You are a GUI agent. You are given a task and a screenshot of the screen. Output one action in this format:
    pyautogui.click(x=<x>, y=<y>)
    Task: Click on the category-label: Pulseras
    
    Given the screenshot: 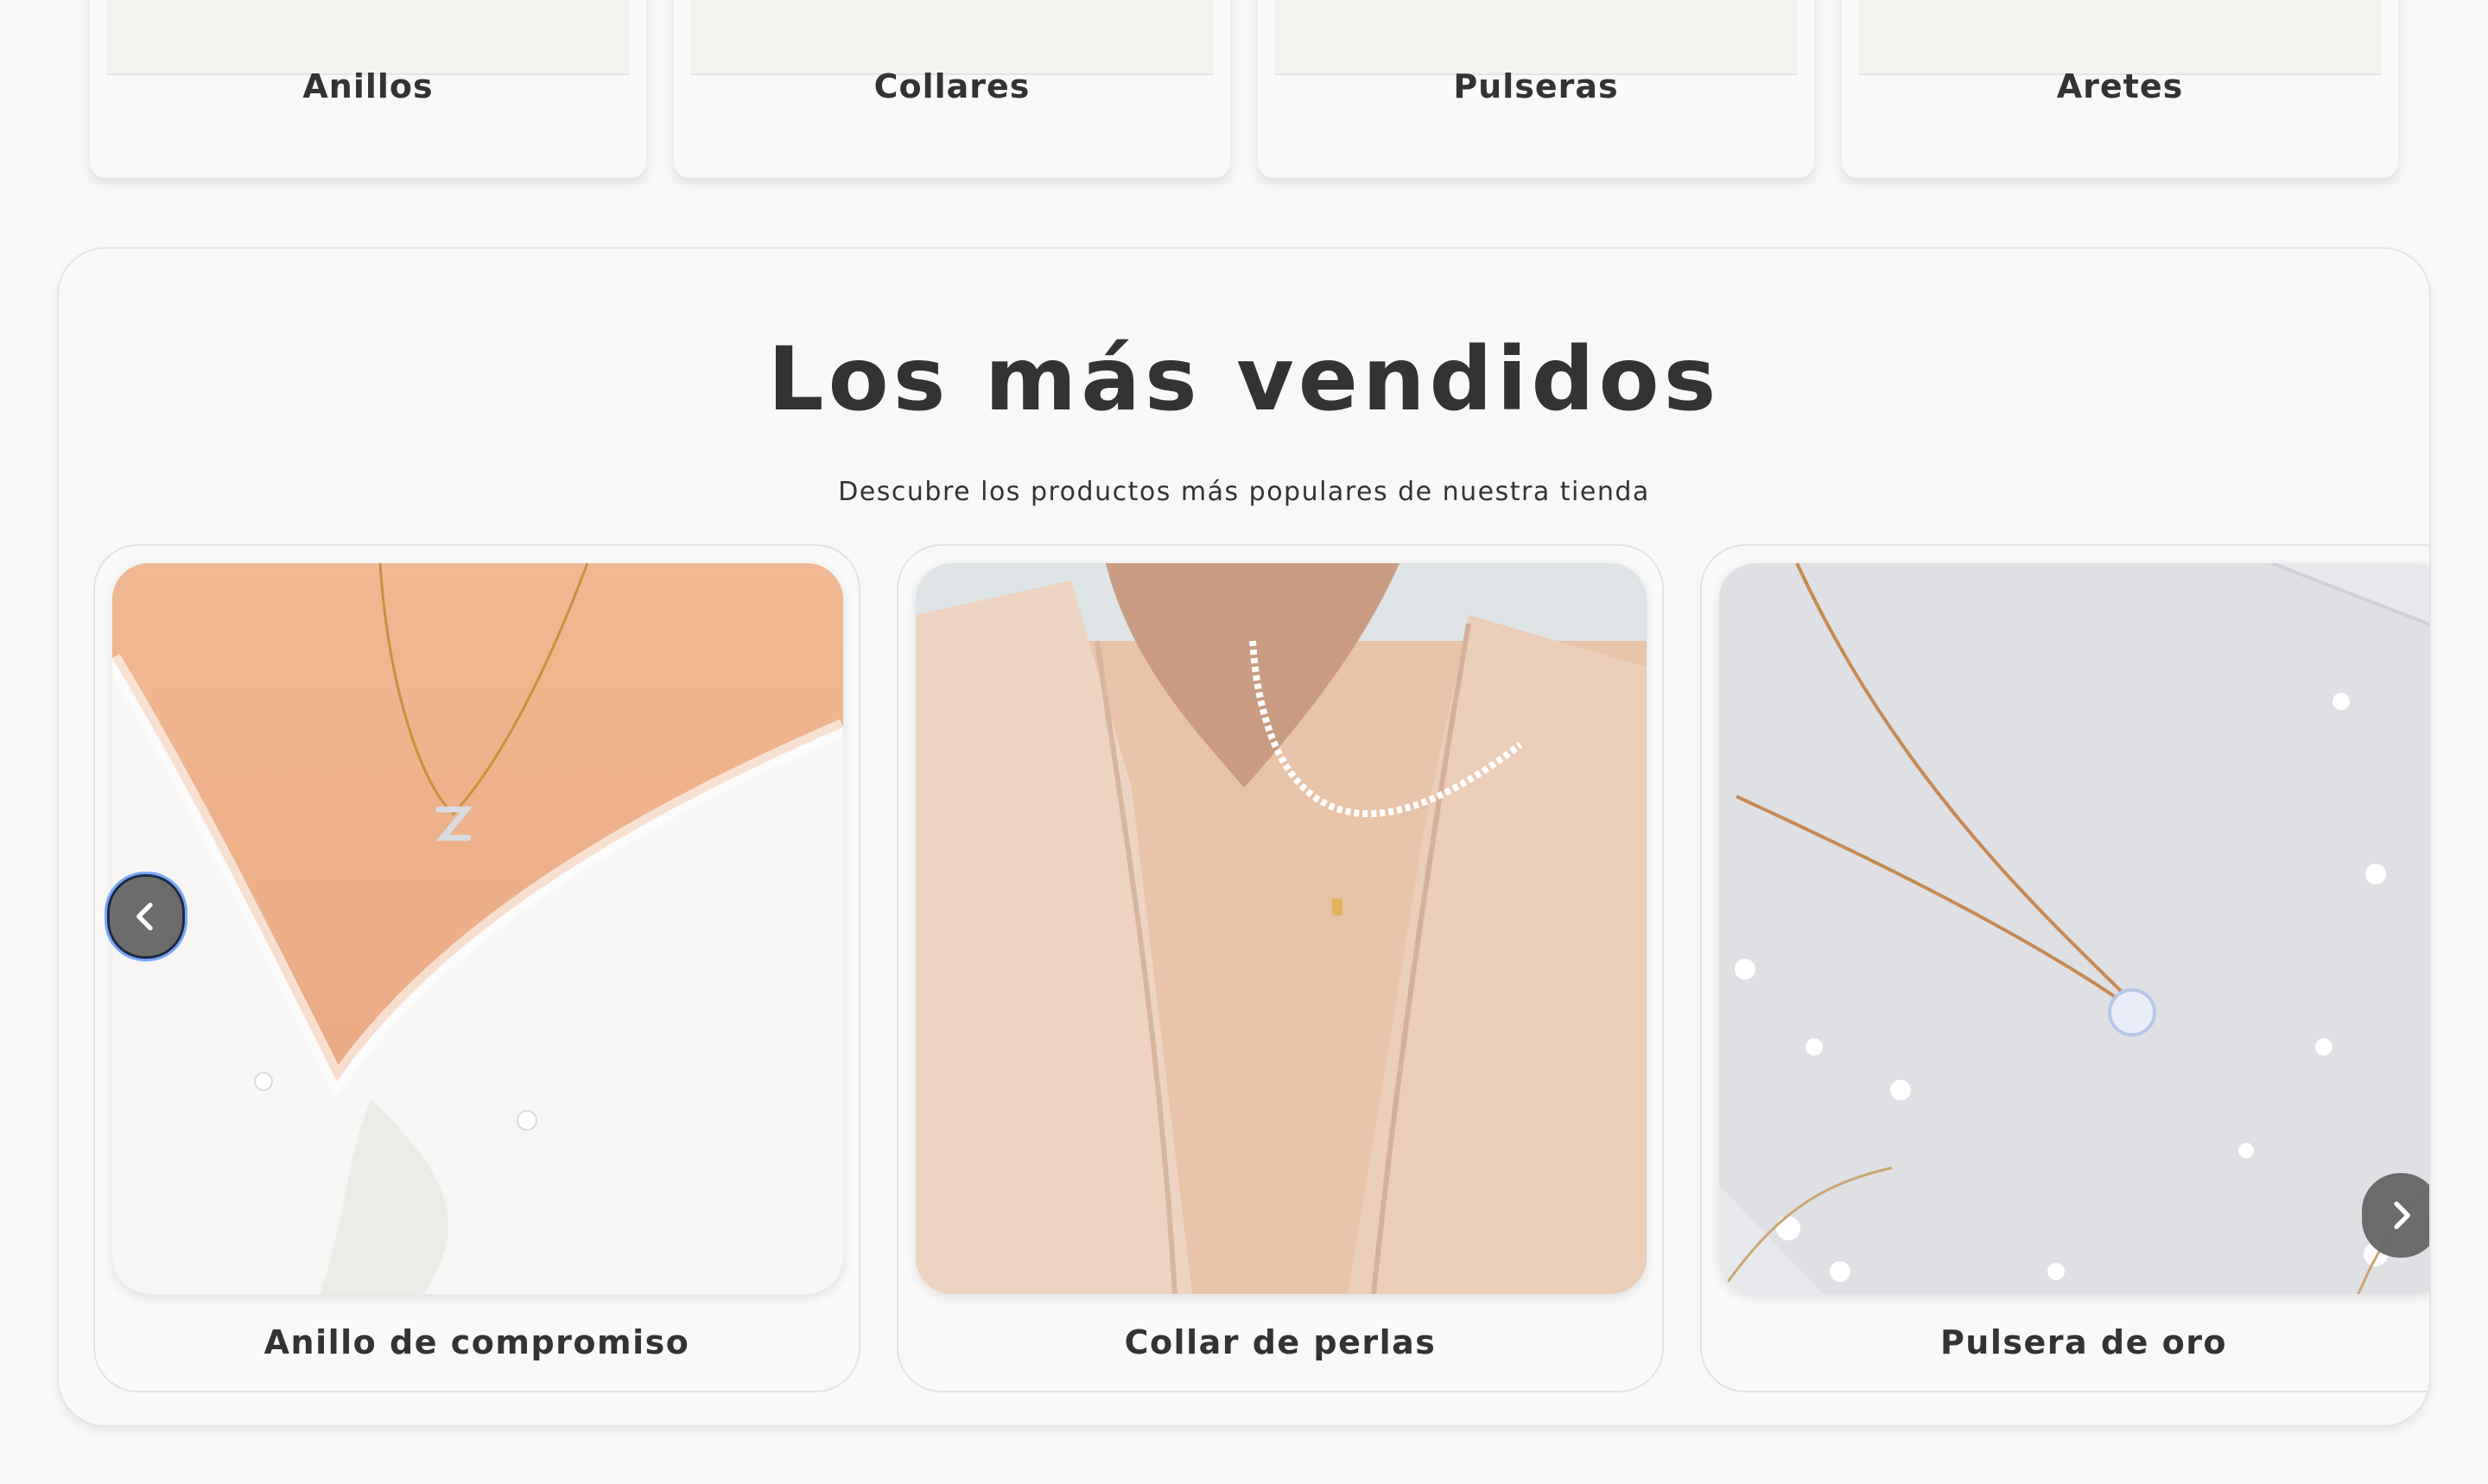 What is the action you would take?
    pyautogui.click(x=1536, y=86)
    